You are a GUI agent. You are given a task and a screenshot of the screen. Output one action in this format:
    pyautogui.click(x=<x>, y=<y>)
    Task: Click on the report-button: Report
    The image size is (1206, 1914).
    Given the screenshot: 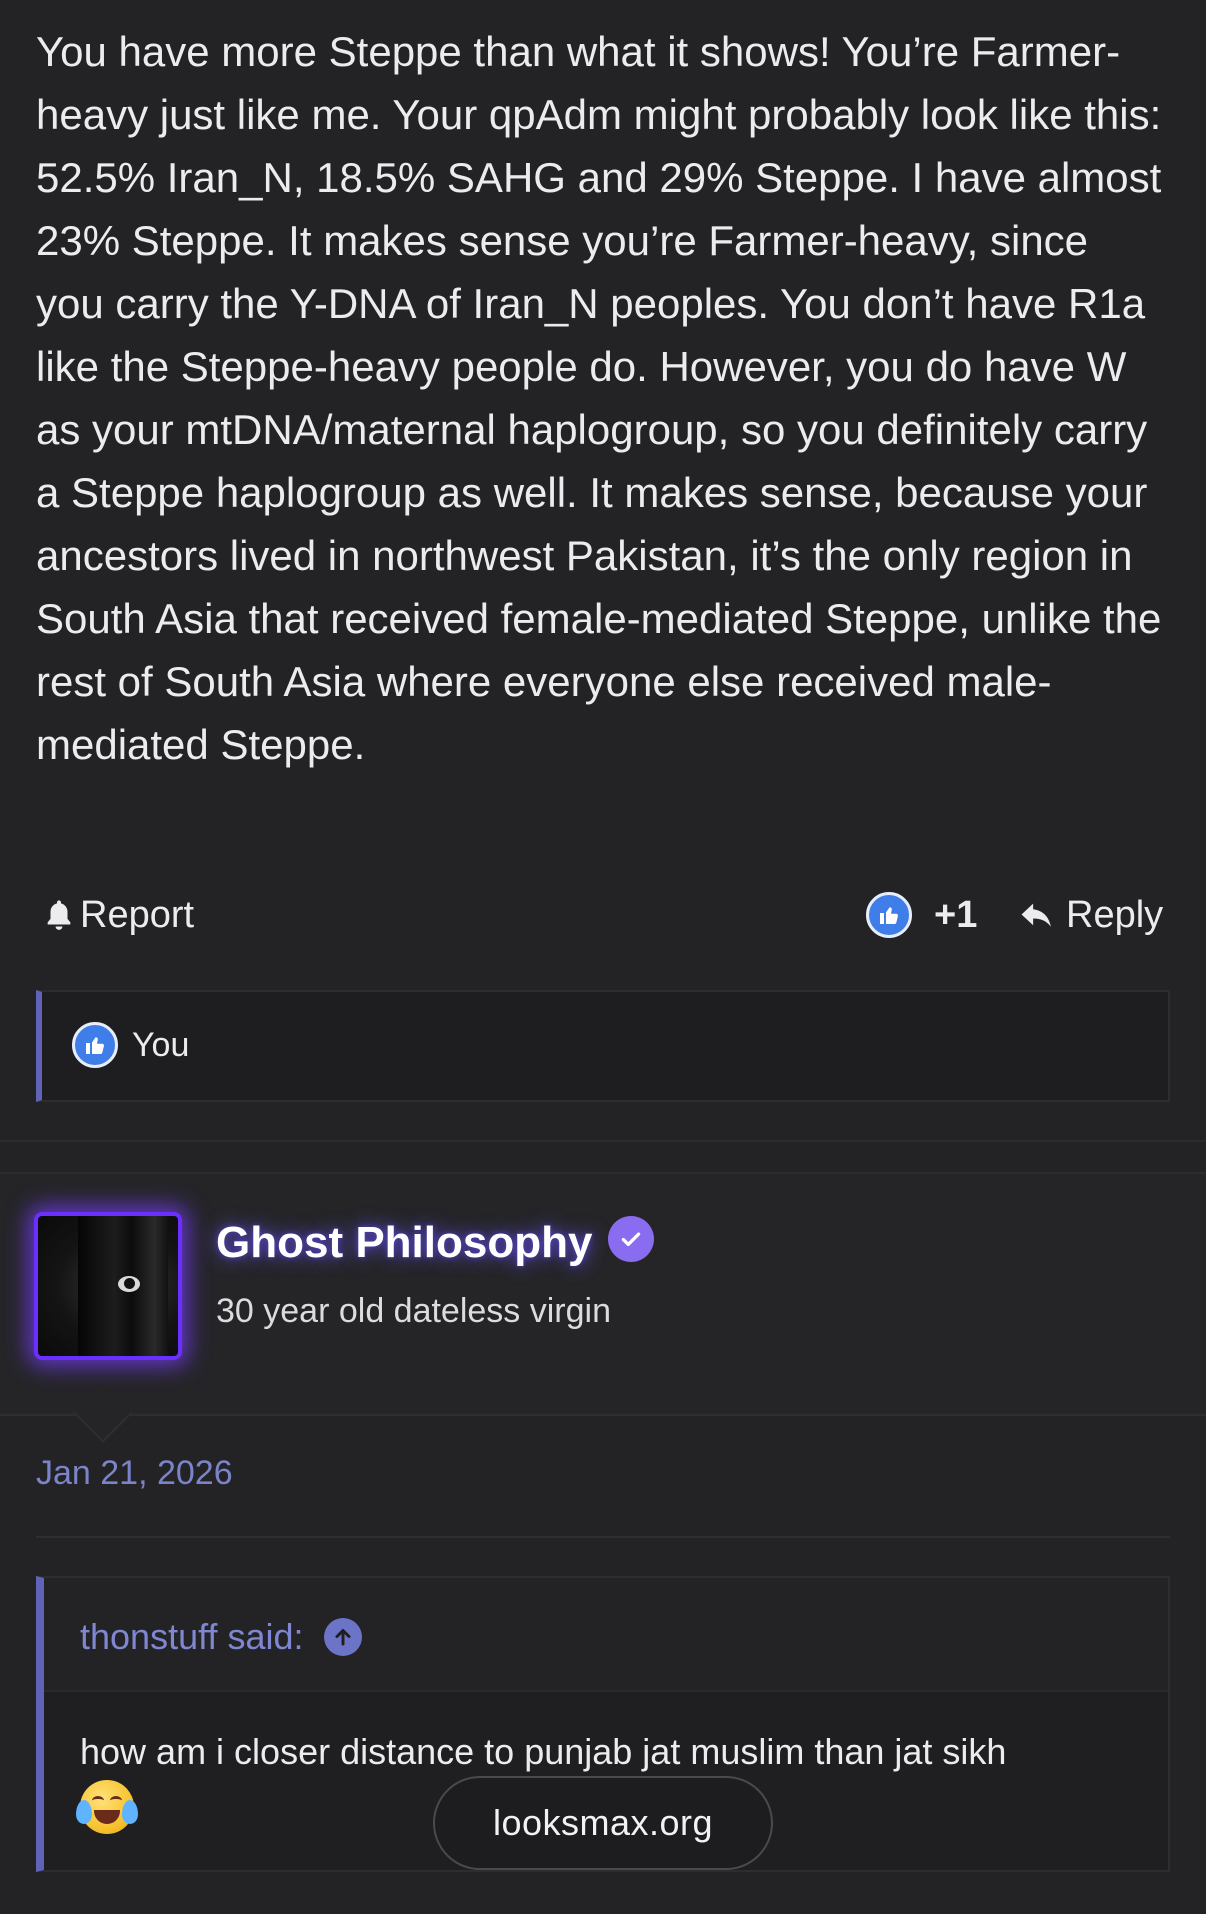 What is the action you would take?
    pyautogui.click(x=118, y=915)
    